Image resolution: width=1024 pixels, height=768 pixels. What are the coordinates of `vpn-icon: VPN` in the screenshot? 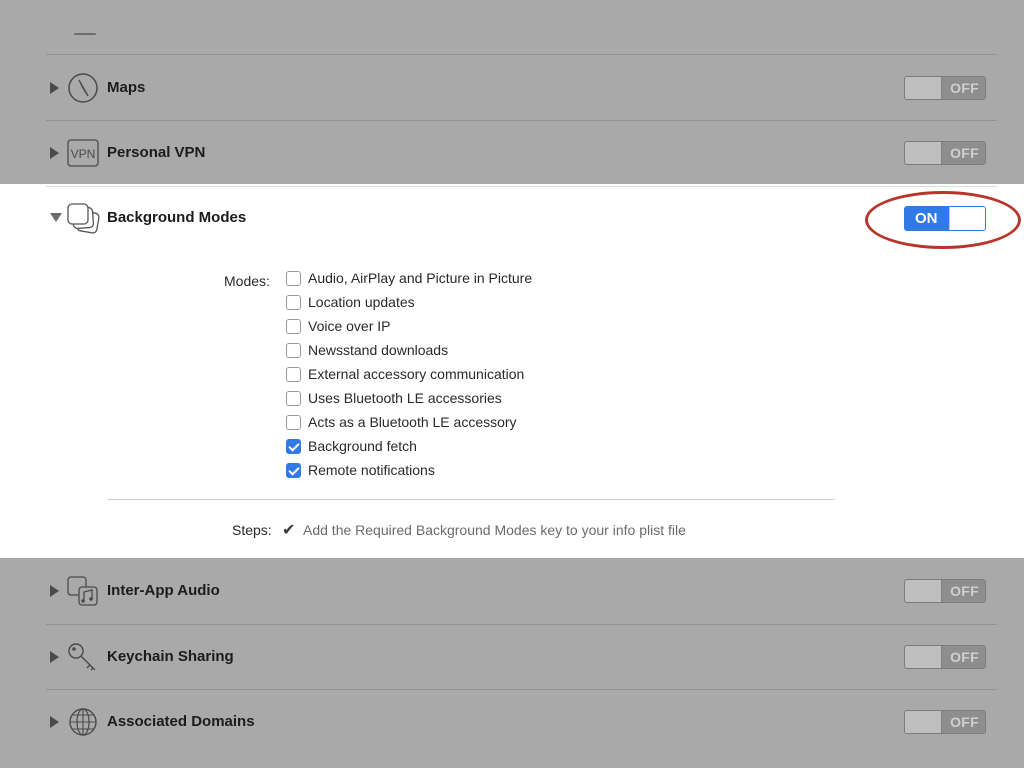 It's located at (83, 153).